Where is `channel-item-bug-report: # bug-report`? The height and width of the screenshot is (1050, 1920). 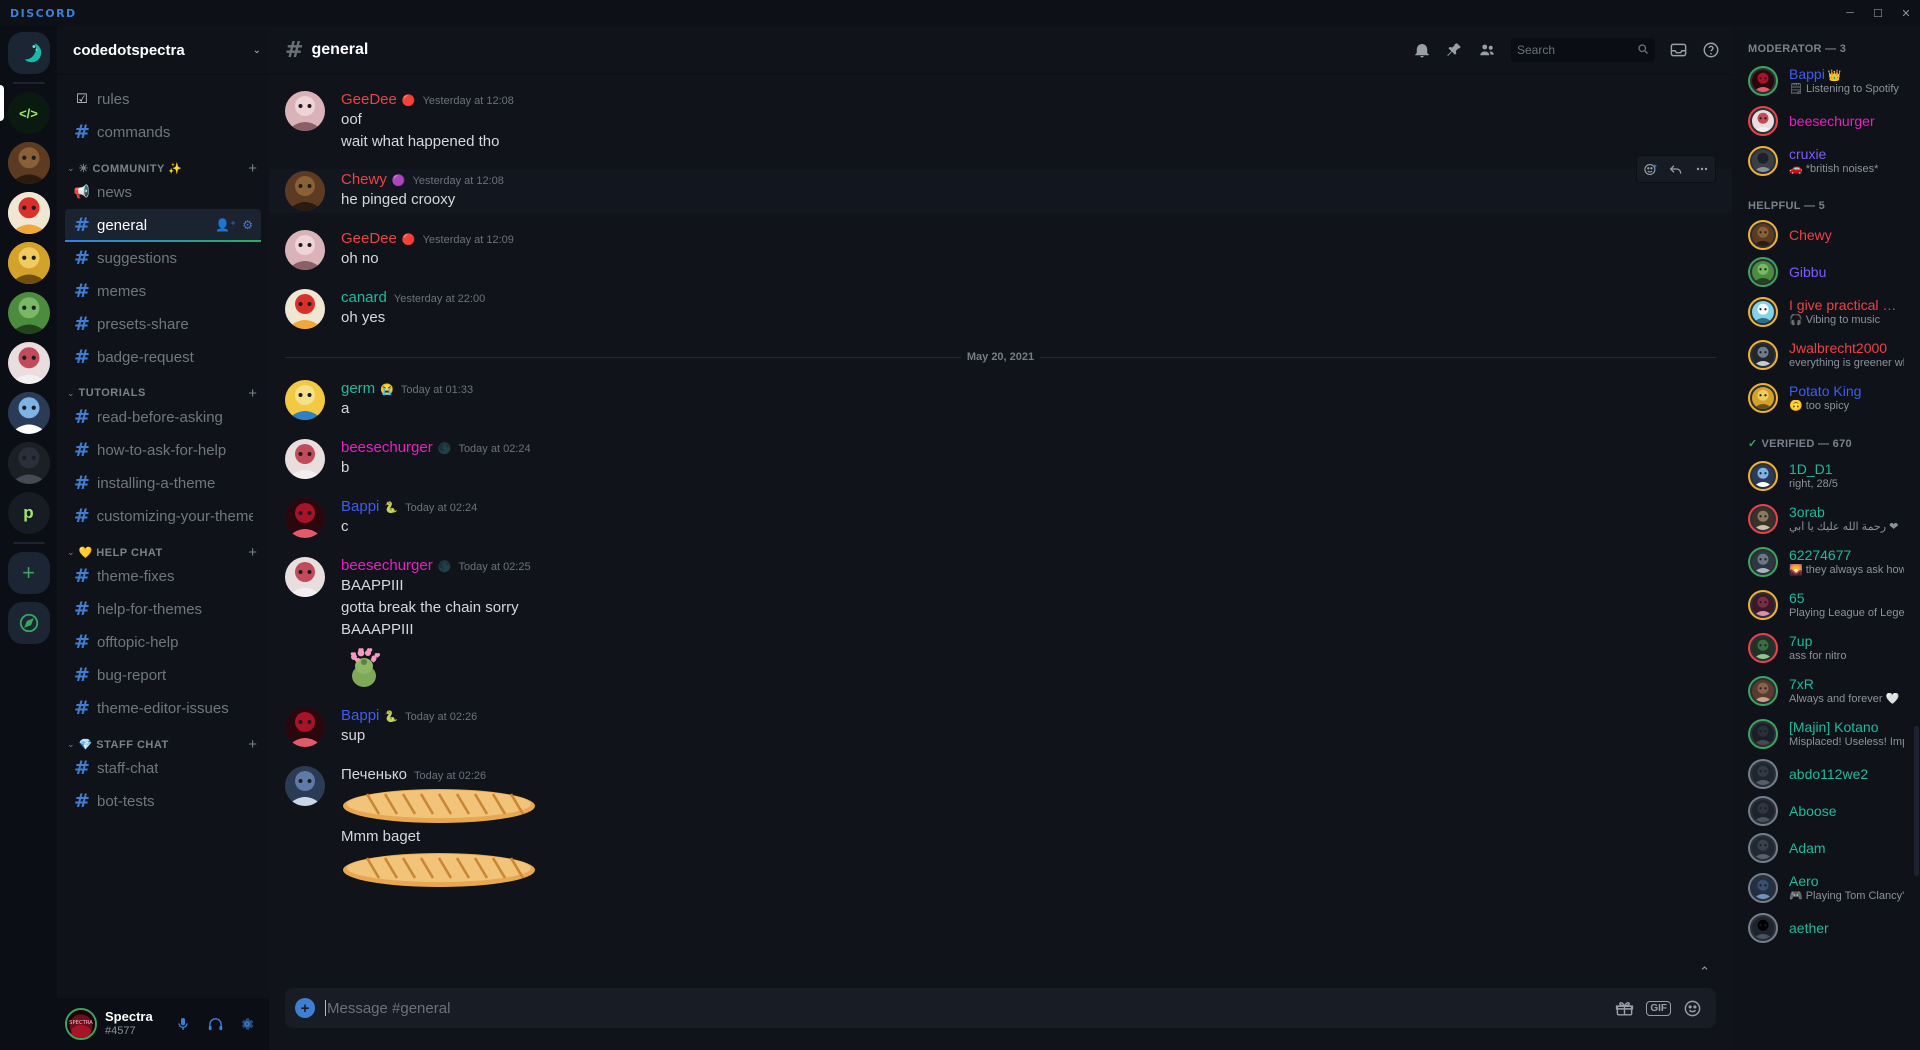 channel-item-bug-report: # bug-report is located at coordinates (163, 675).